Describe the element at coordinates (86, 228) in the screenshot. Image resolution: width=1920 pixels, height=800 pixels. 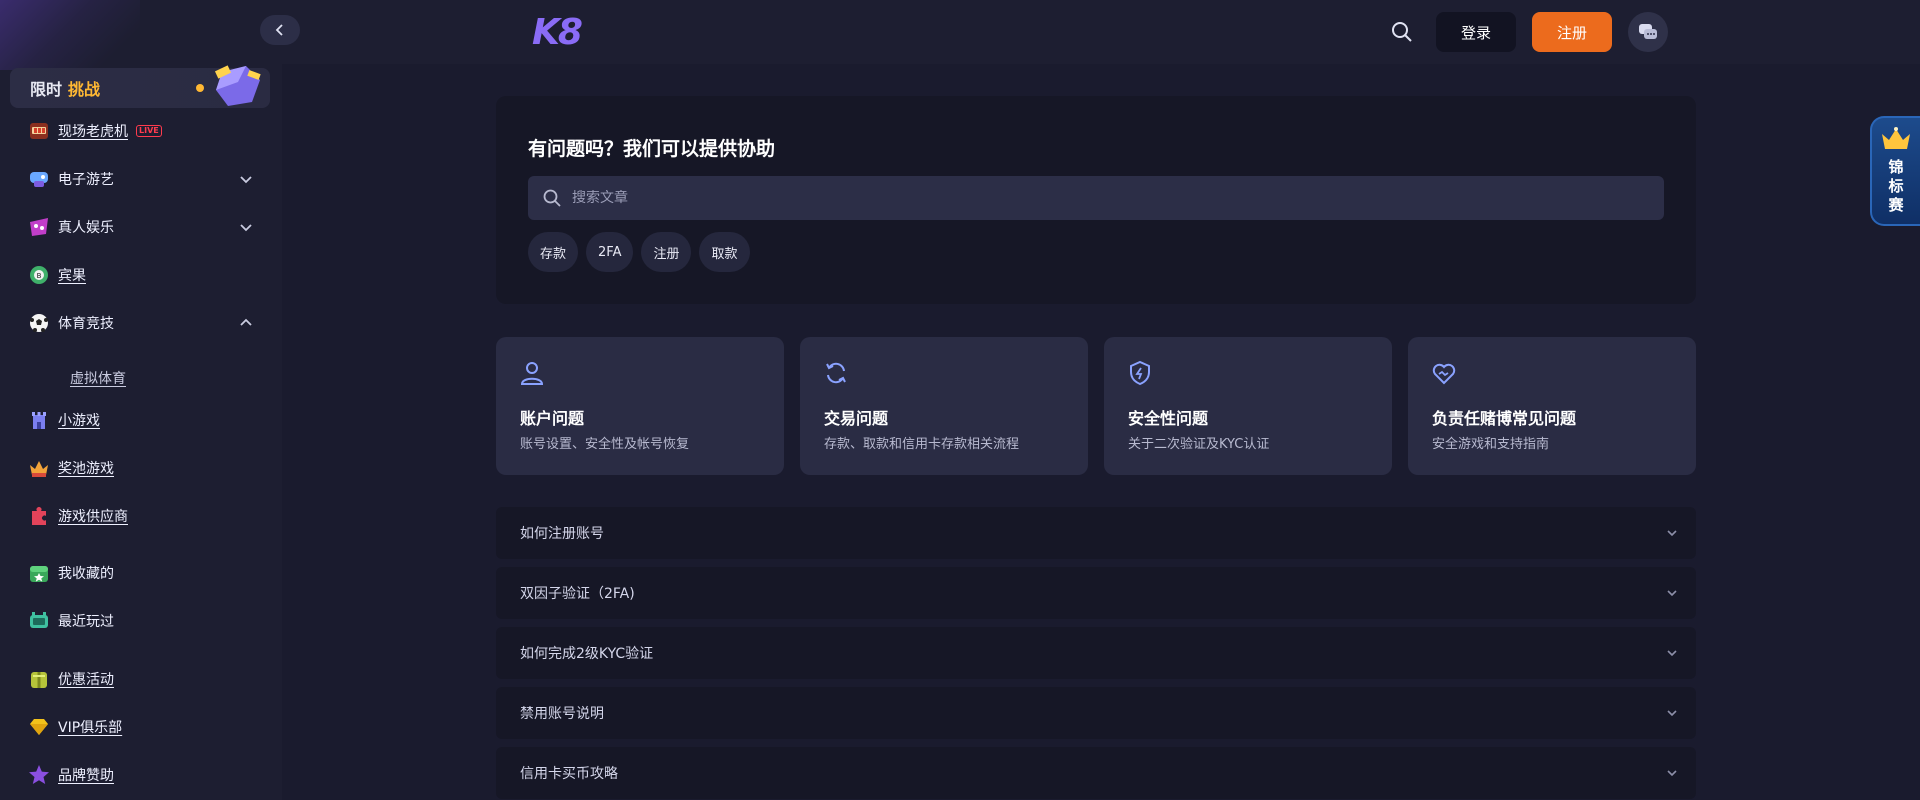
I see `sidebar-item-label: 真人娱乐` at that location.